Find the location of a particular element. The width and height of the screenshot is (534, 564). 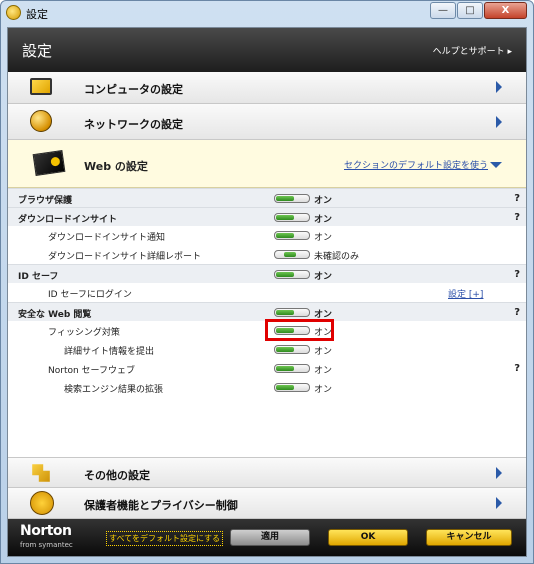

globe-icon is located at coordinates (41, 121).